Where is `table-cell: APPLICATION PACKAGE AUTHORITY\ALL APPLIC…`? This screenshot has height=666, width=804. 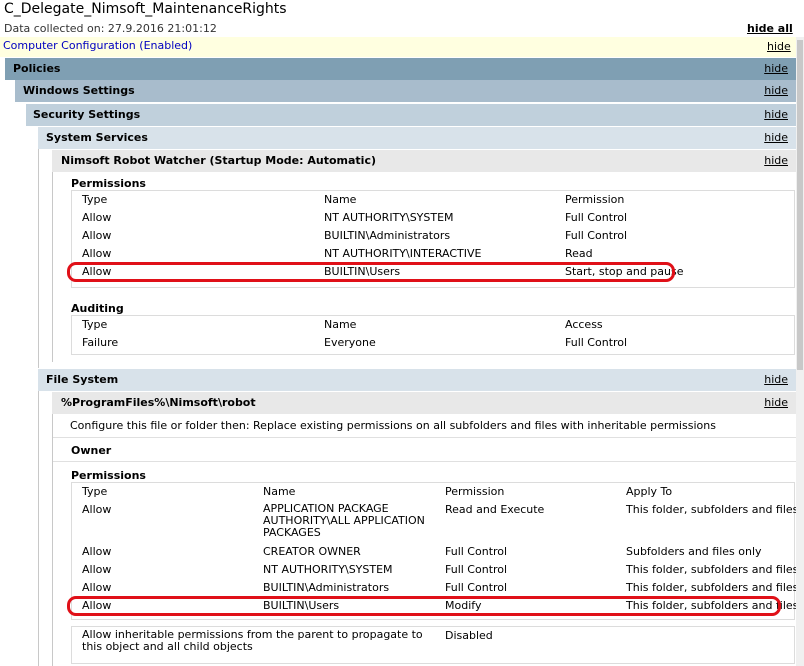 table-cell: APPLICATION PACKAGE AUTHORITY\ALL APPLIC… is located at coordinates (344, 520).